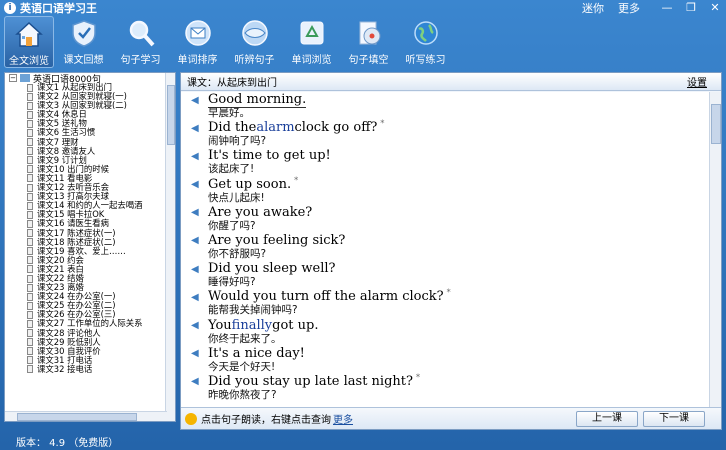 The width and height of the screenshot is (726, 450). What do you see at coordinates (90, 260) in the screenshot?
I see `tree-item: 课文20 约会` at bounding box center [90, 260].